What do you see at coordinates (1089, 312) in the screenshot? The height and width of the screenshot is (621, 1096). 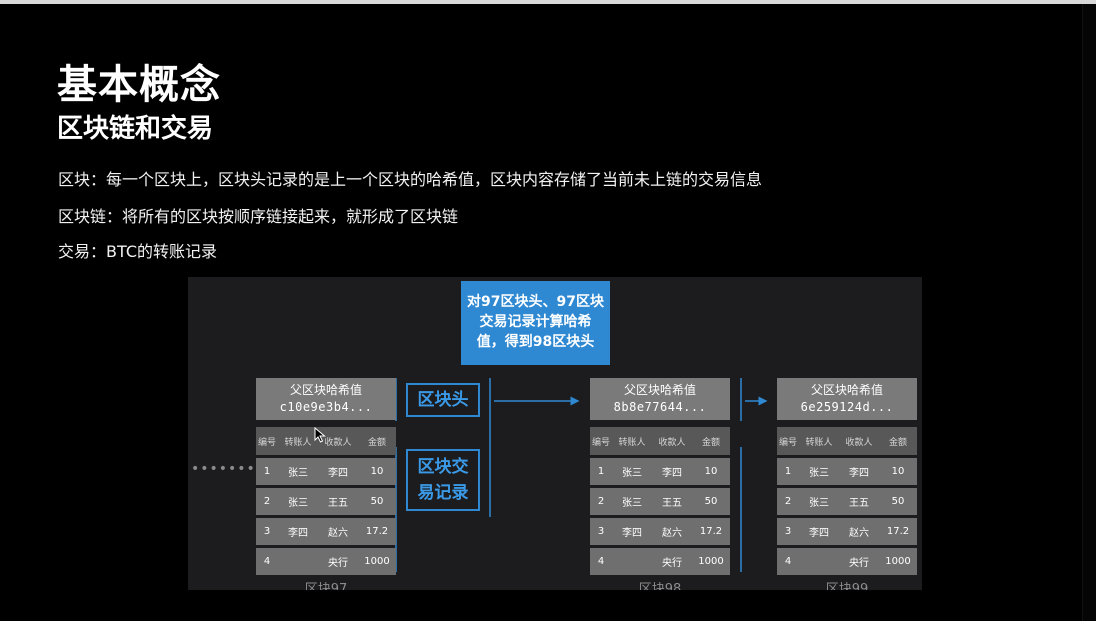 I see `window-right-edge` at bounding box center [1089, 312].